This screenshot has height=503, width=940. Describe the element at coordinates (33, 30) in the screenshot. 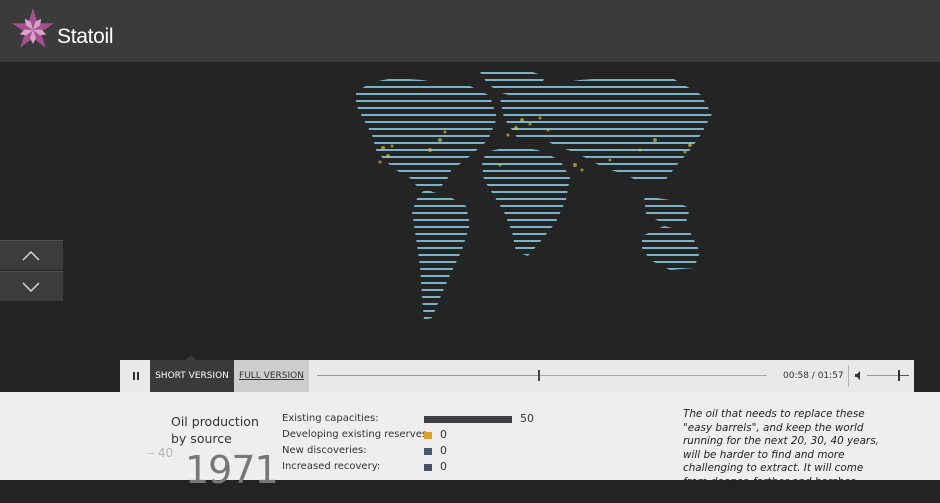

I see `star-flower-logo-icon` at that location.